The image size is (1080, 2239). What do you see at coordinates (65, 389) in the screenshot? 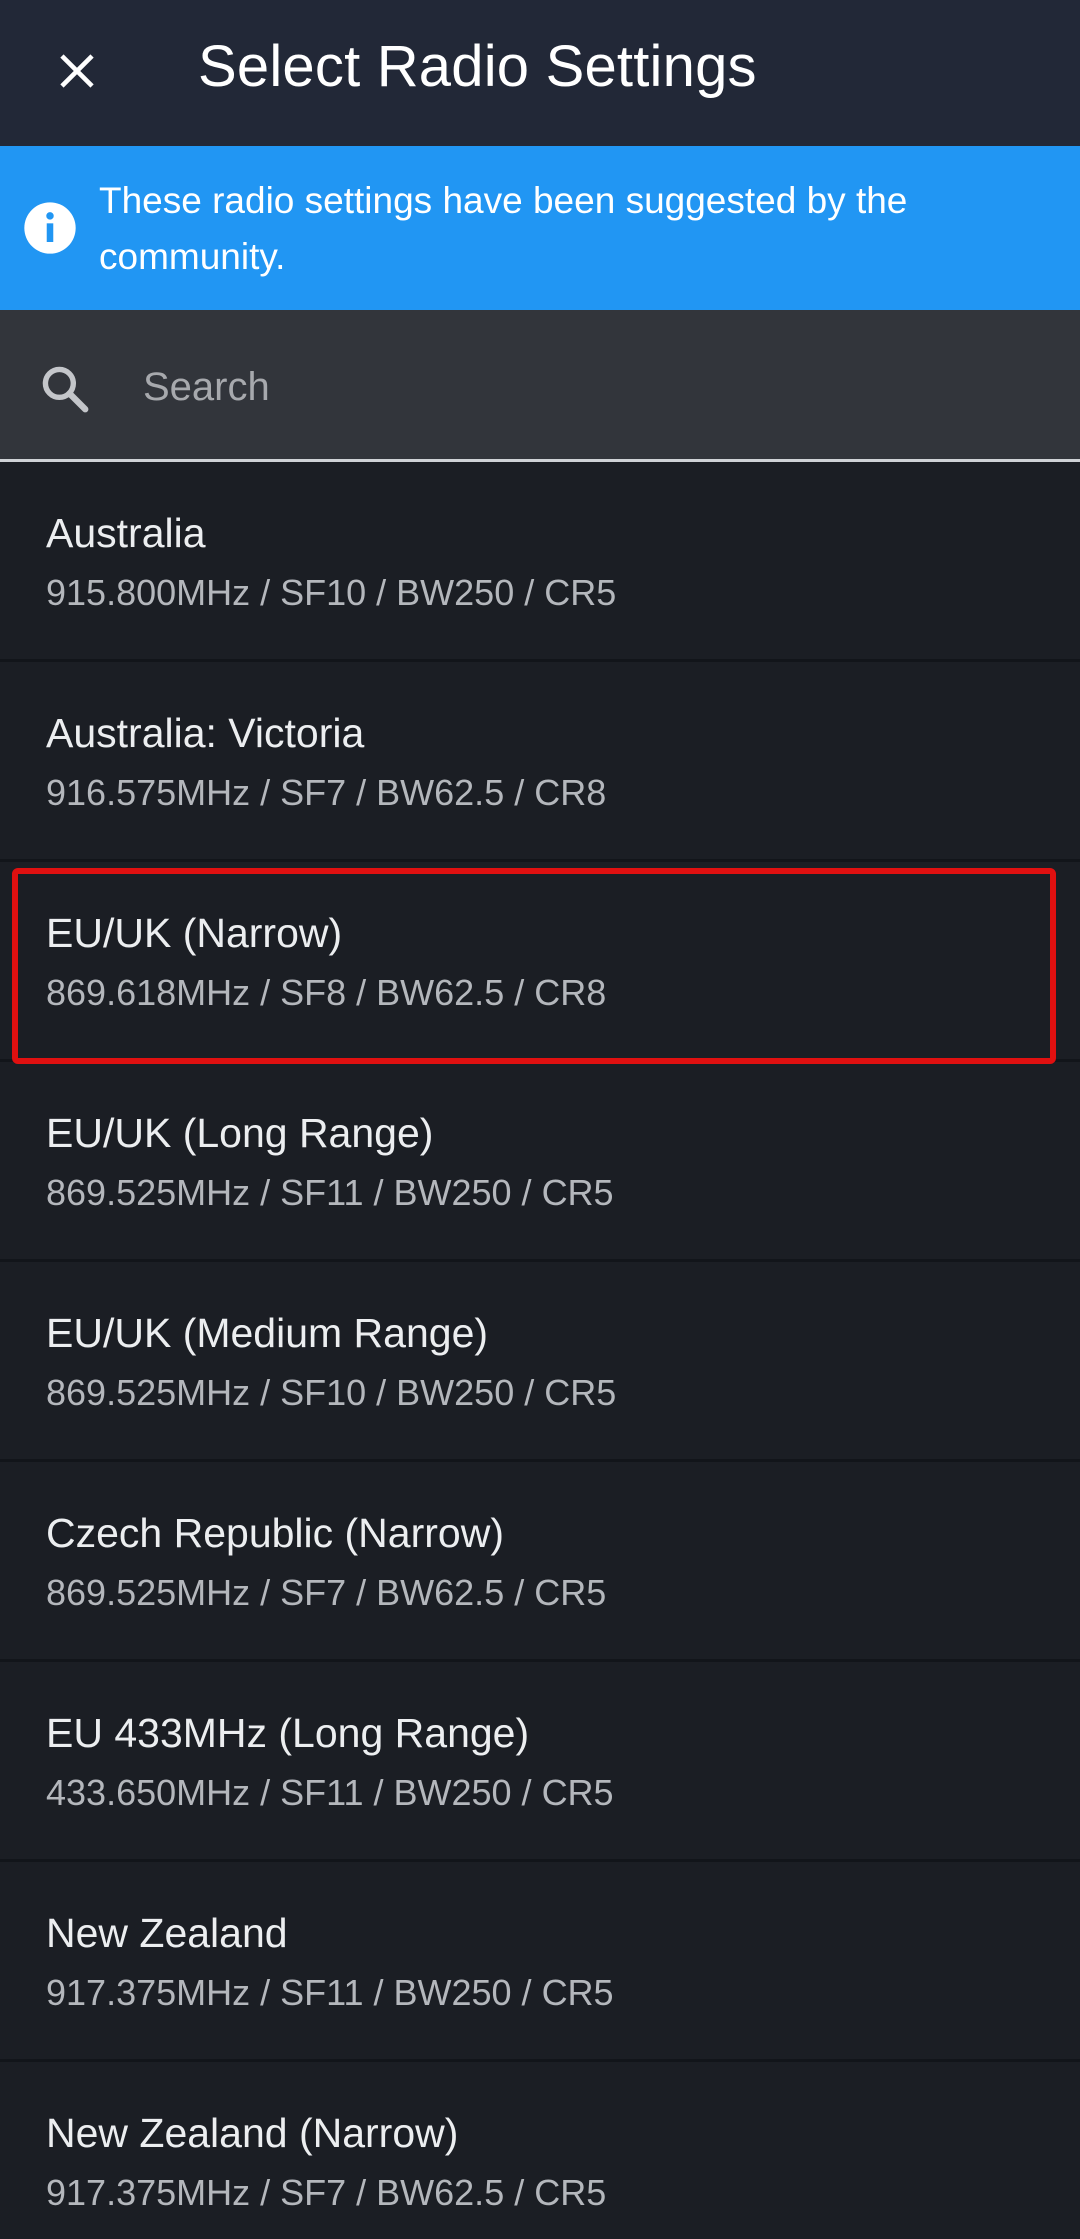
I see `search-icon` at bounding box center [65, 389].